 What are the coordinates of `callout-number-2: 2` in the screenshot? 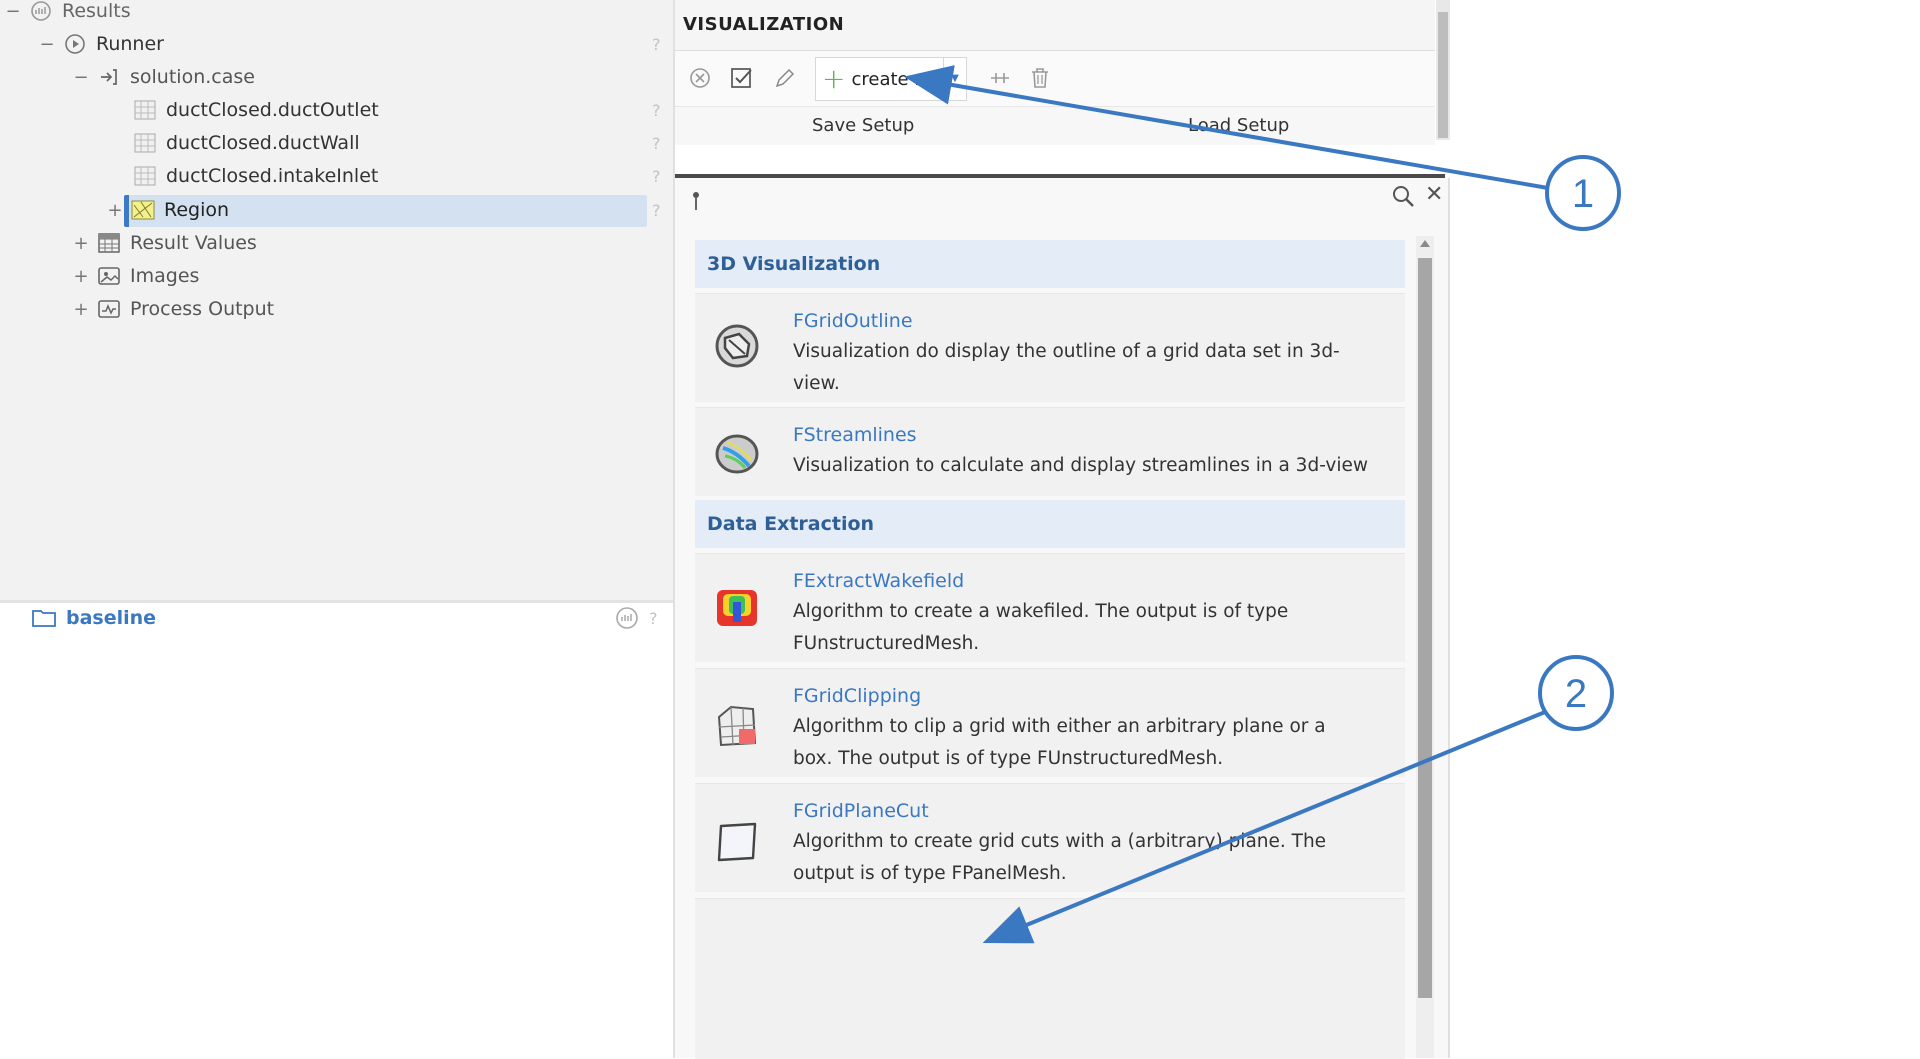 It's located at (1576, 694).